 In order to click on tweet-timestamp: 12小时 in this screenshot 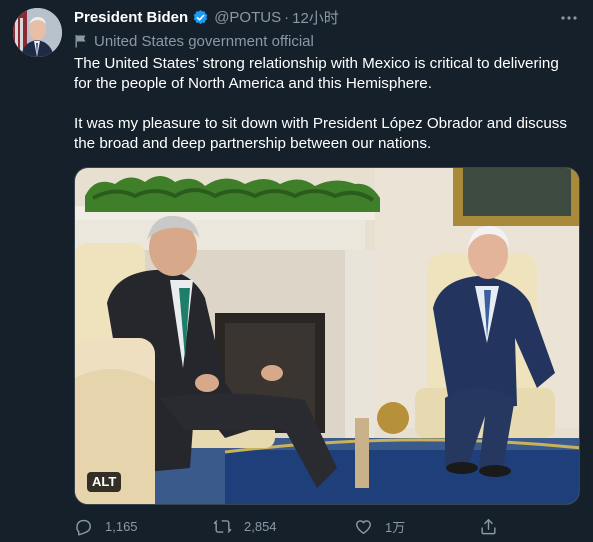, I will do `click(315, 17)`.